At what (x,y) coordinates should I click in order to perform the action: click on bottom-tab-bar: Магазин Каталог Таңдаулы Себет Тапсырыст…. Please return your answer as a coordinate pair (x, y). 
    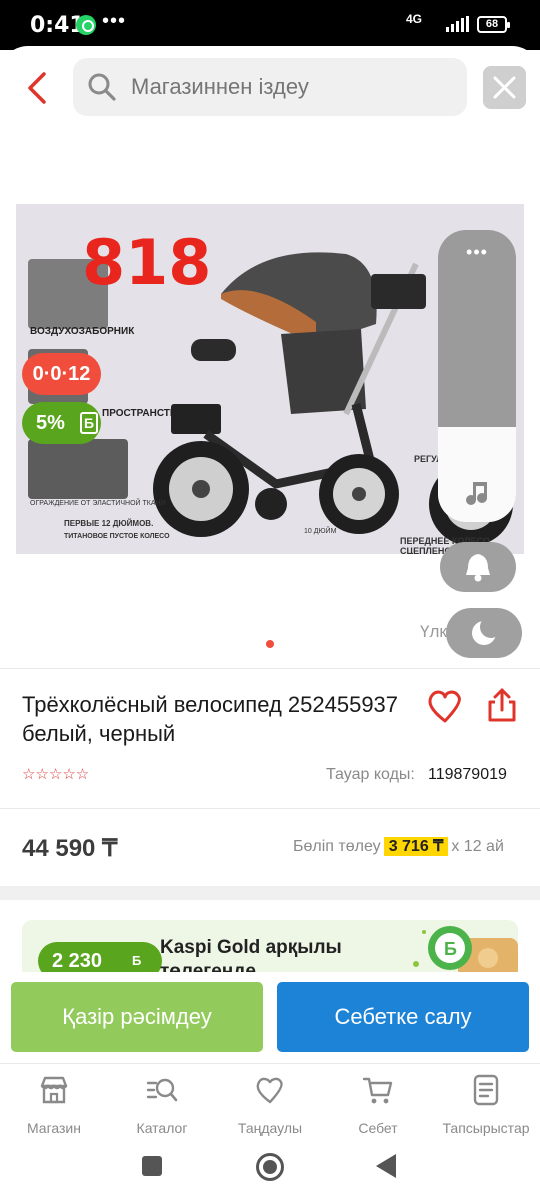
    Looking at the image, I should click on (270, 1103).